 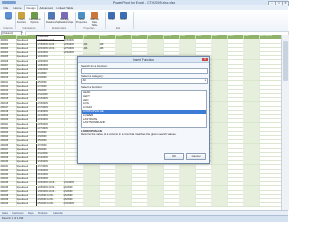 I want to click on ribbon-group-label: Properties, so click(x=89, y=28).